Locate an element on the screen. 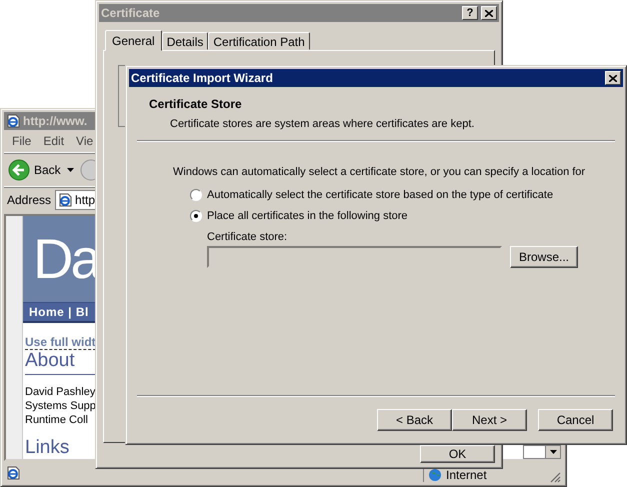 The image size is (627, 487). caret-icon is located at coordinates (70, 170).